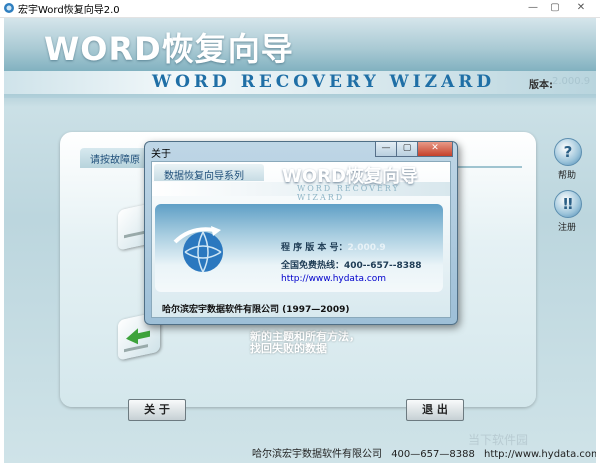 The width and height of the screenshot is (600, 470). I want to click on about-url-link: http://www.hydata.com, so click(333, 279).